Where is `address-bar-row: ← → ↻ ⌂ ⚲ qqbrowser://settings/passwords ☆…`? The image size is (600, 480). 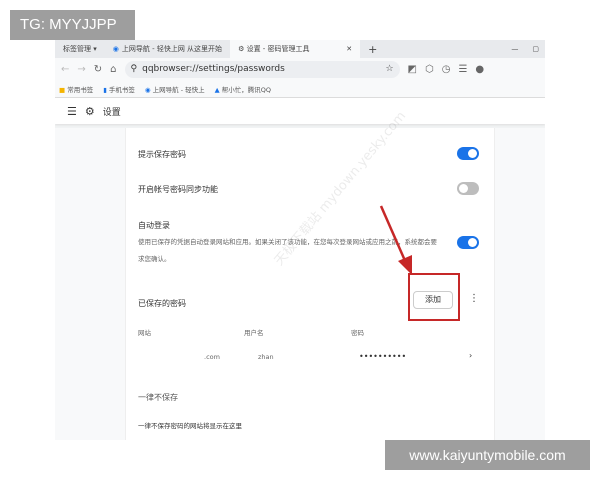 address-bar-row: ← → ↻ ⌂ ⚲ qqbrowser://settings/passwords ☆… is located at coordinates (300, 69).